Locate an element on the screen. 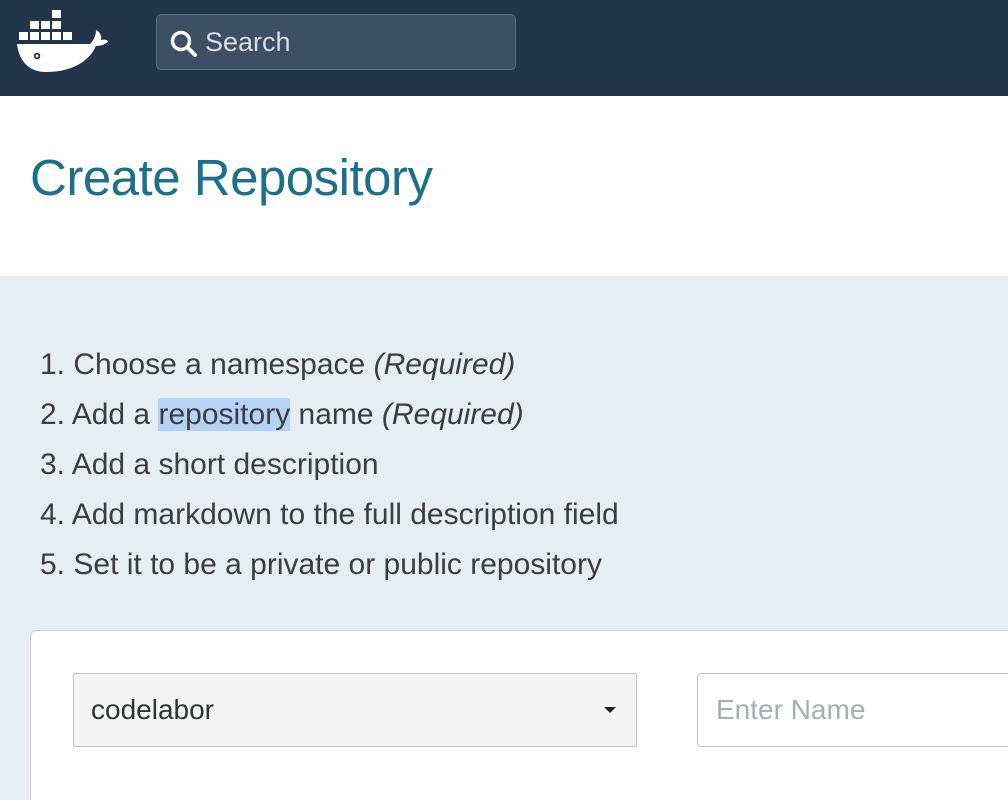 Image resolution: width=1008 pixels, height=800 pixels. step-text: Add a is located at coordinates (111, 414).